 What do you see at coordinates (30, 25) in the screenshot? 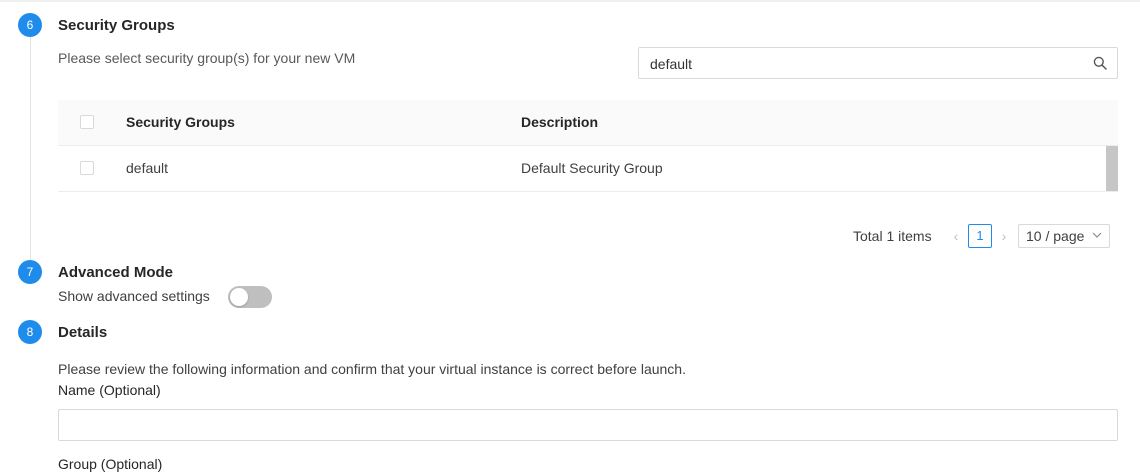
I see `step-number-6: 6` at bounding box center [30, 25].